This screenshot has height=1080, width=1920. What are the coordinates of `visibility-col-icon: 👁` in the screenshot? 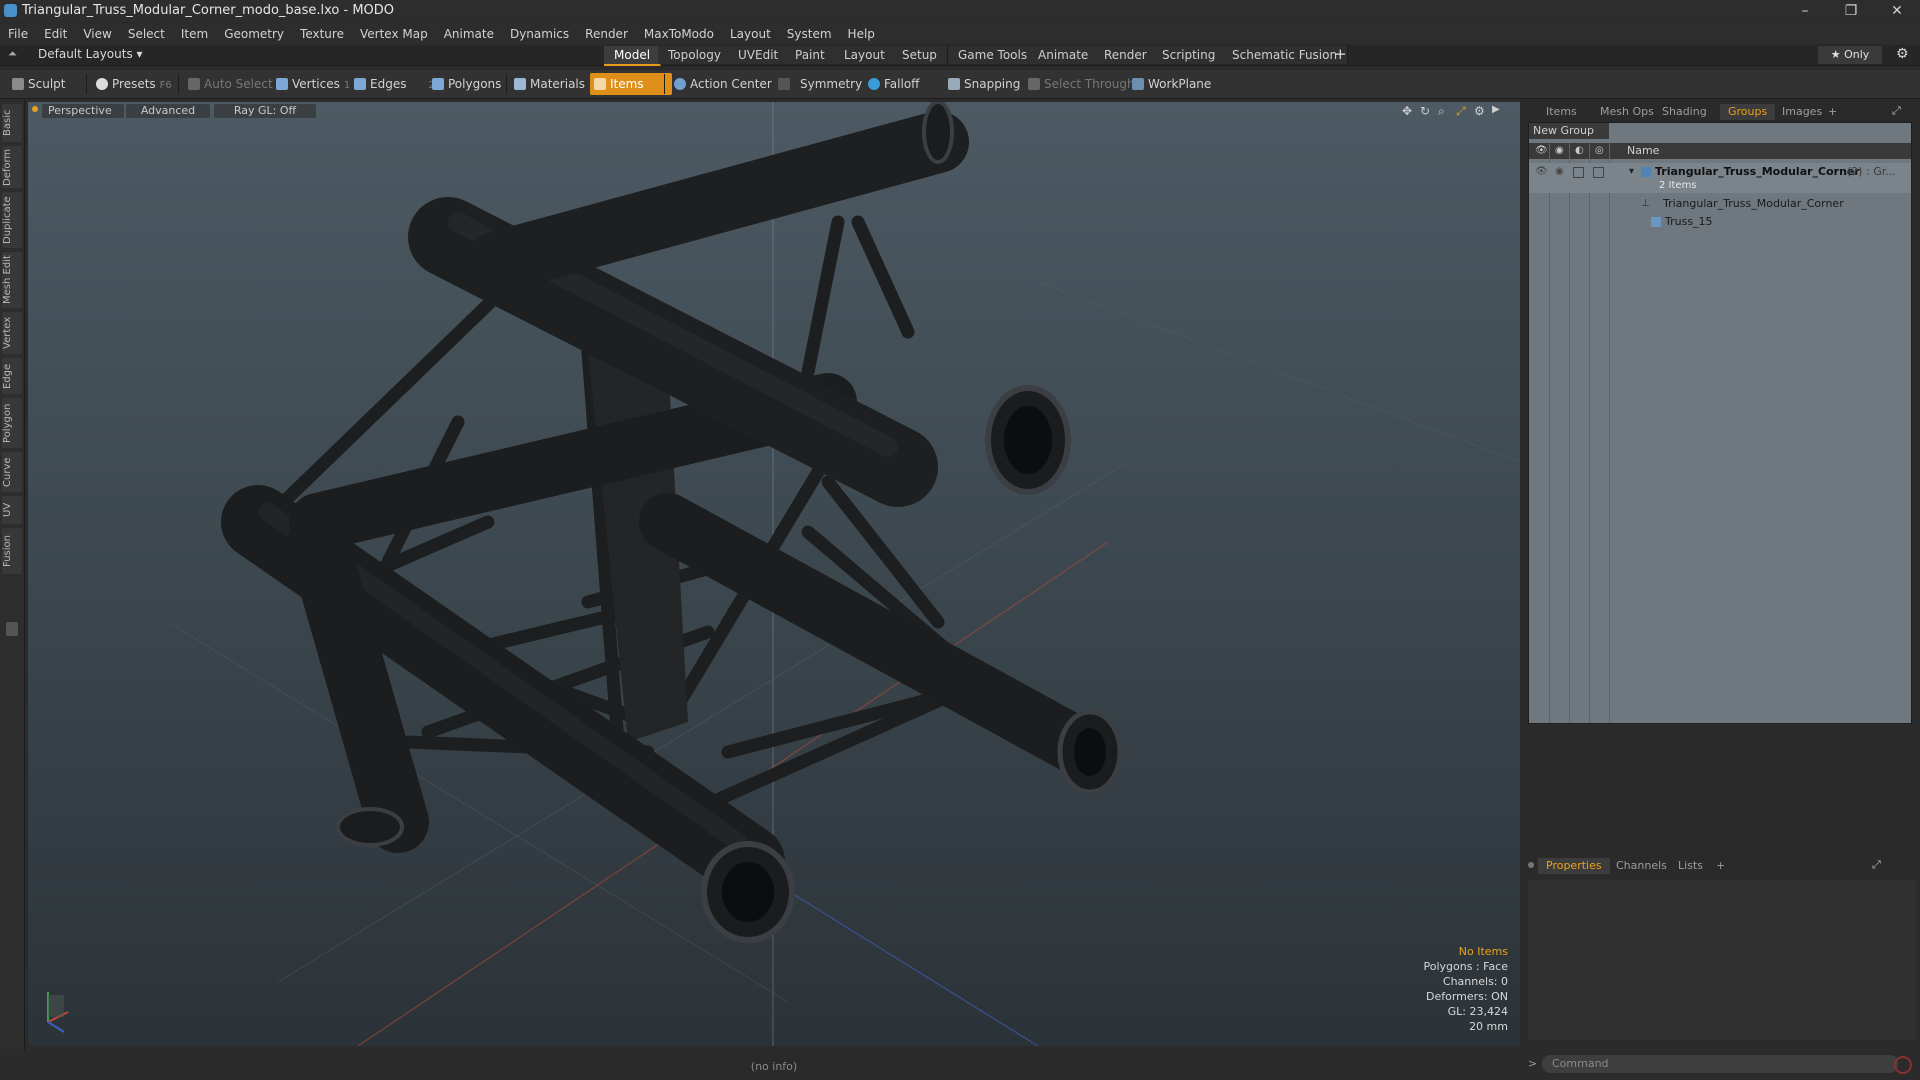 It's located at (1541, 150).